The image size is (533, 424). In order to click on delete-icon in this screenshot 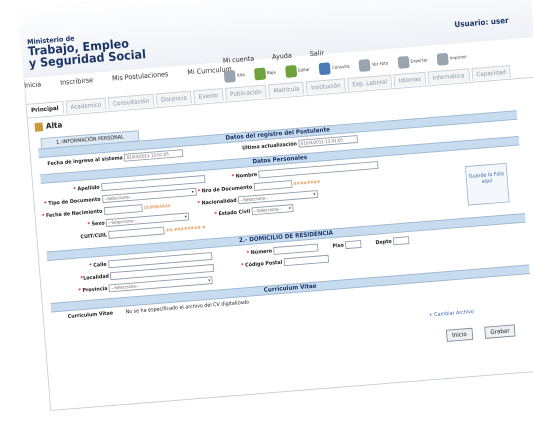, I will do `click(259, 74)`.